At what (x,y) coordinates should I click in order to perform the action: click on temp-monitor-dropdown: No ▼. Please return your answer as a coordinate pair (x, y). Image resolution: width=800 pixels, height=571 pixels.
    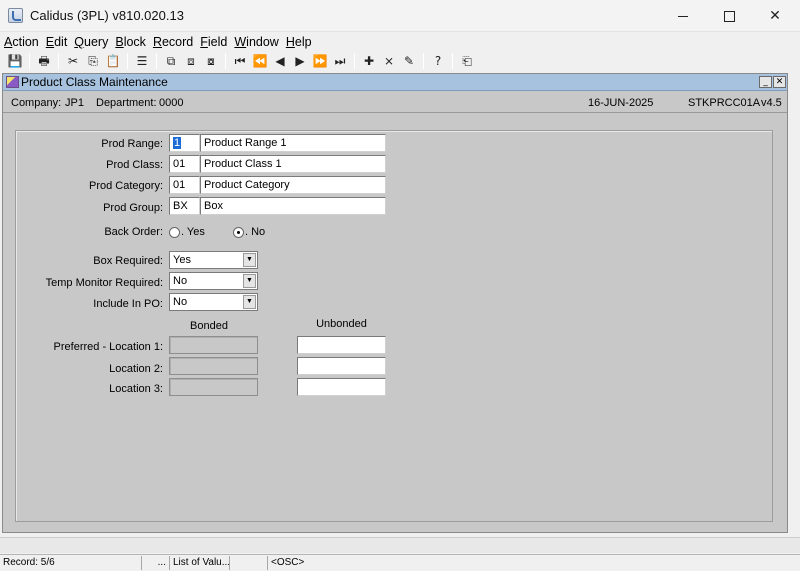
    Looking at the image, I should click on (213, 281).